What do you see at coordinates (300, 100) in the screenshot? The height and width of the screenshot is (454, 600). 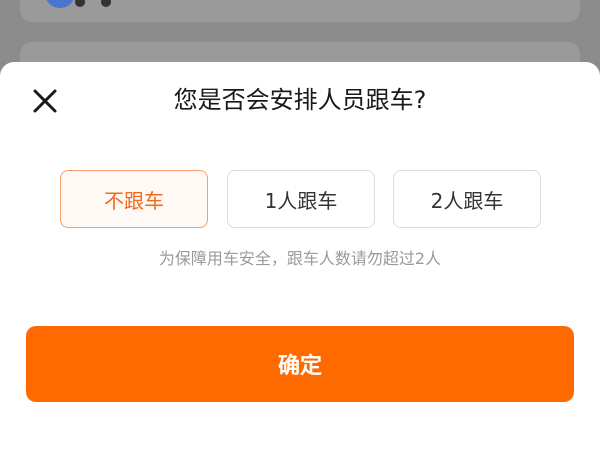 I see `dialog-title: 您是否会安排人员跟车?` at bounding box center [300, 100].